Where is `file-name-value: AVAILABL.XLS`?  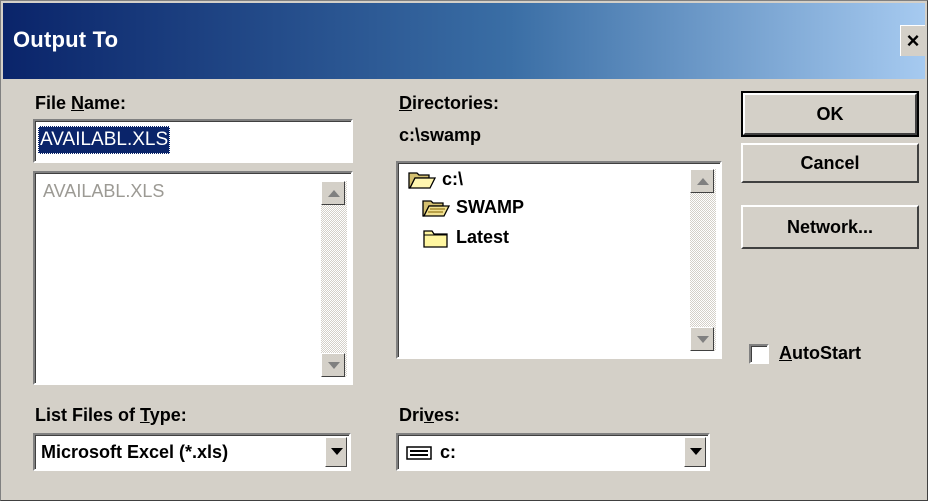 file-name-value: AVAILABL.XLS is located at coordinates (104, 140).